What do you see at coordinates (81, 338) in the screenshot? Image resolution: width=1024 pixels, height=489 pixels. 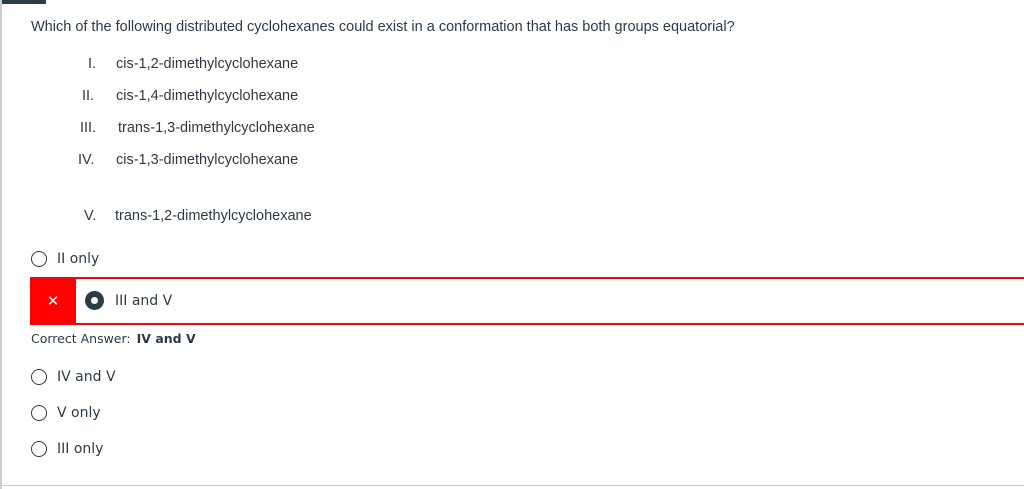 I see `correct-answer-label: Correct Answer:` at bounding box center [81, 338].